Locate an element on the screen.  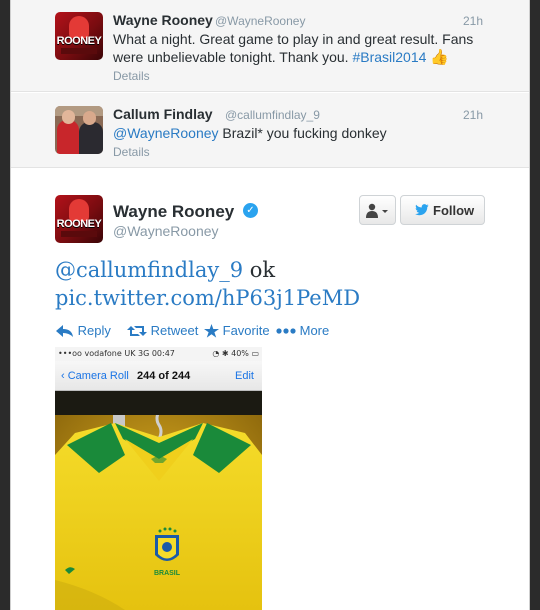
tweet-text-plain: were unbelievable tonight. Thank you. is located at coordinates (233, 57).